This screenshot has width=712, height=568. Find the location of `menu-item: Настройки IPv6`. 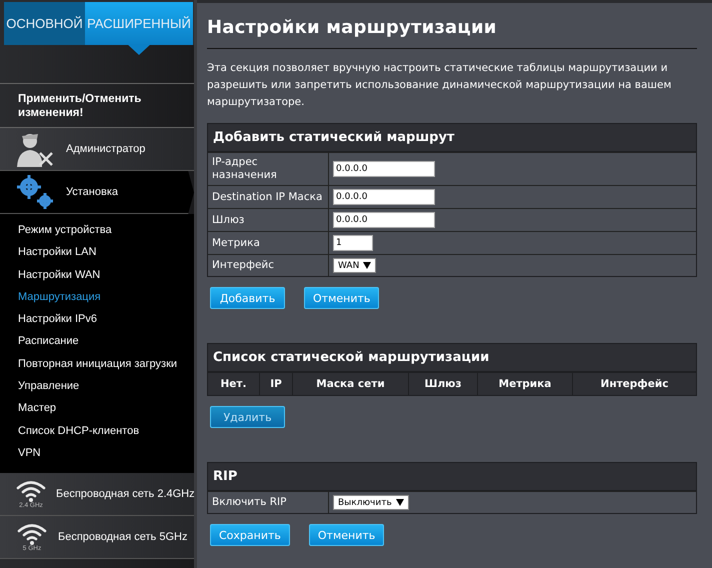

menu-item: Настройки IPv6 is located at coordinates (97, 320).